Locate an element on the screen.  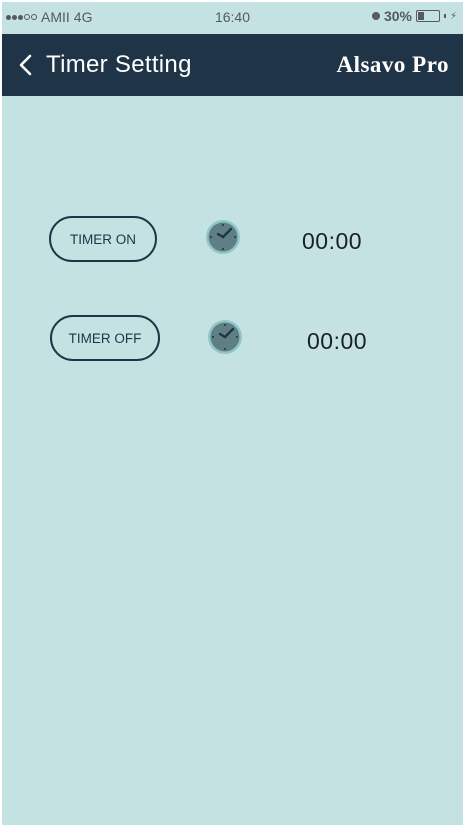
timer-off-button: TIMER OFF is located at coordinates (105, 338).